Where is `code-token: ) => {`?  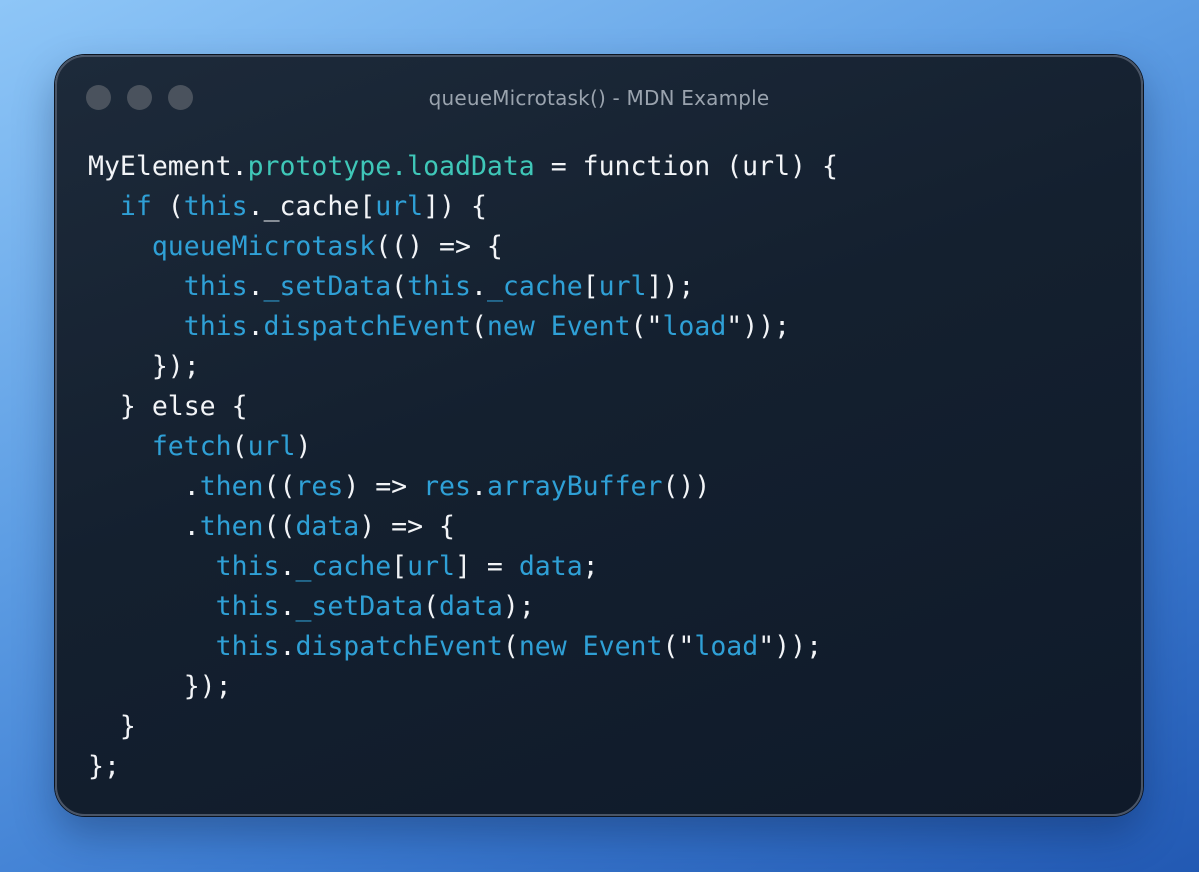 code-token: ) => { is located at coordinates (407, 526).